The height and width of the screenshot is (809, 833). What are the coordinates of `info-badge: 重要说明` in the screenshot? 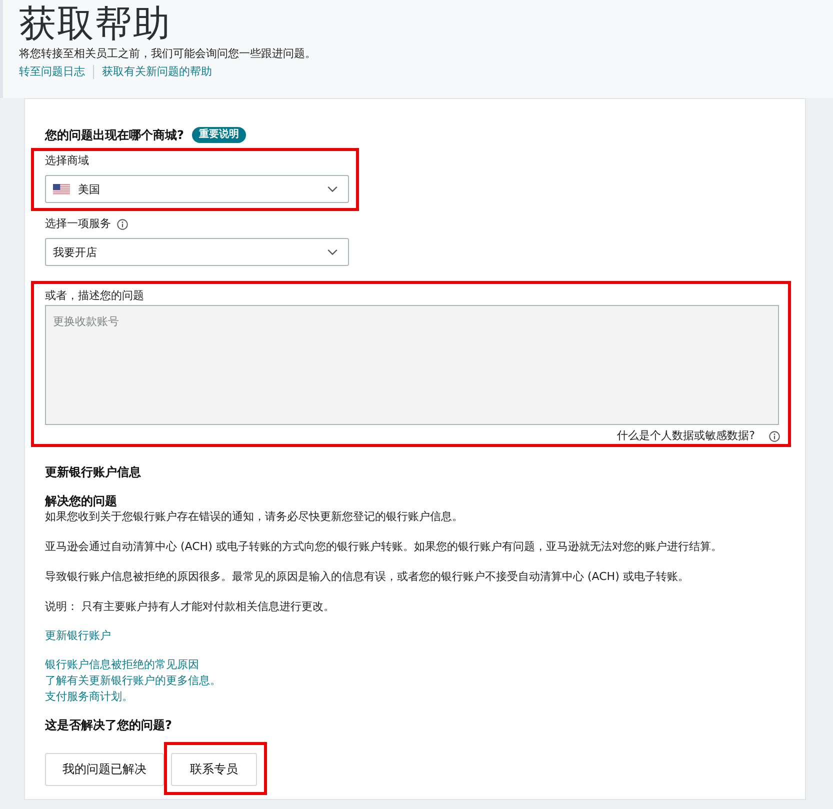 It's located at (219, 135).